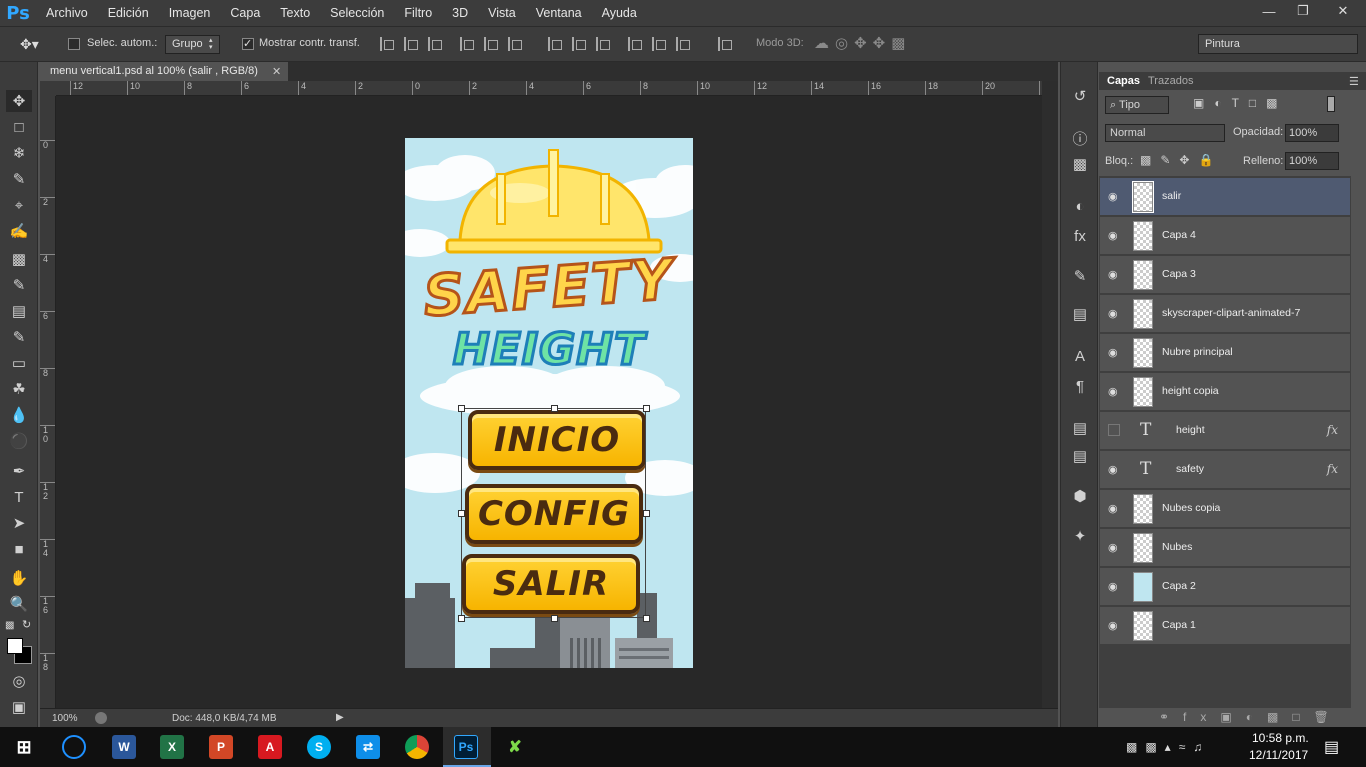 This screenshot has width=1366, height=767. Describe the element at coordinates (1269, 11) in the screenshot. I see `minimize-button: —` at that location.